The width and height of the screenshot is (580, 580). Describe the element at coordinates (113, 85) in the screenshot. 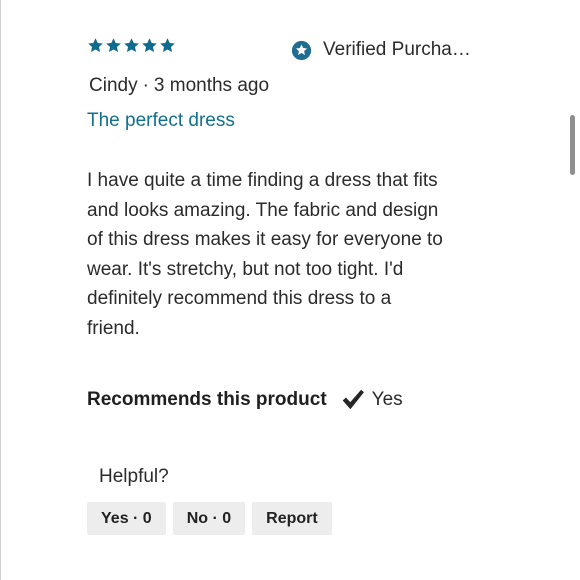

I see `reviewer-name: Cindy` at that location.